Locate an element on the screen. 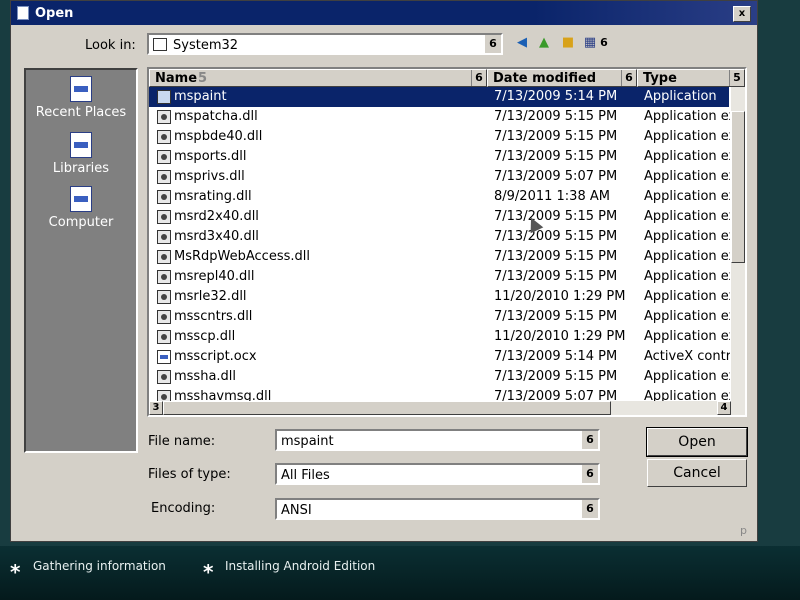 Image resolution: width=800 pixels, height=600 pixels. file-name-value: mspaint is located at coordinates (307, 441).